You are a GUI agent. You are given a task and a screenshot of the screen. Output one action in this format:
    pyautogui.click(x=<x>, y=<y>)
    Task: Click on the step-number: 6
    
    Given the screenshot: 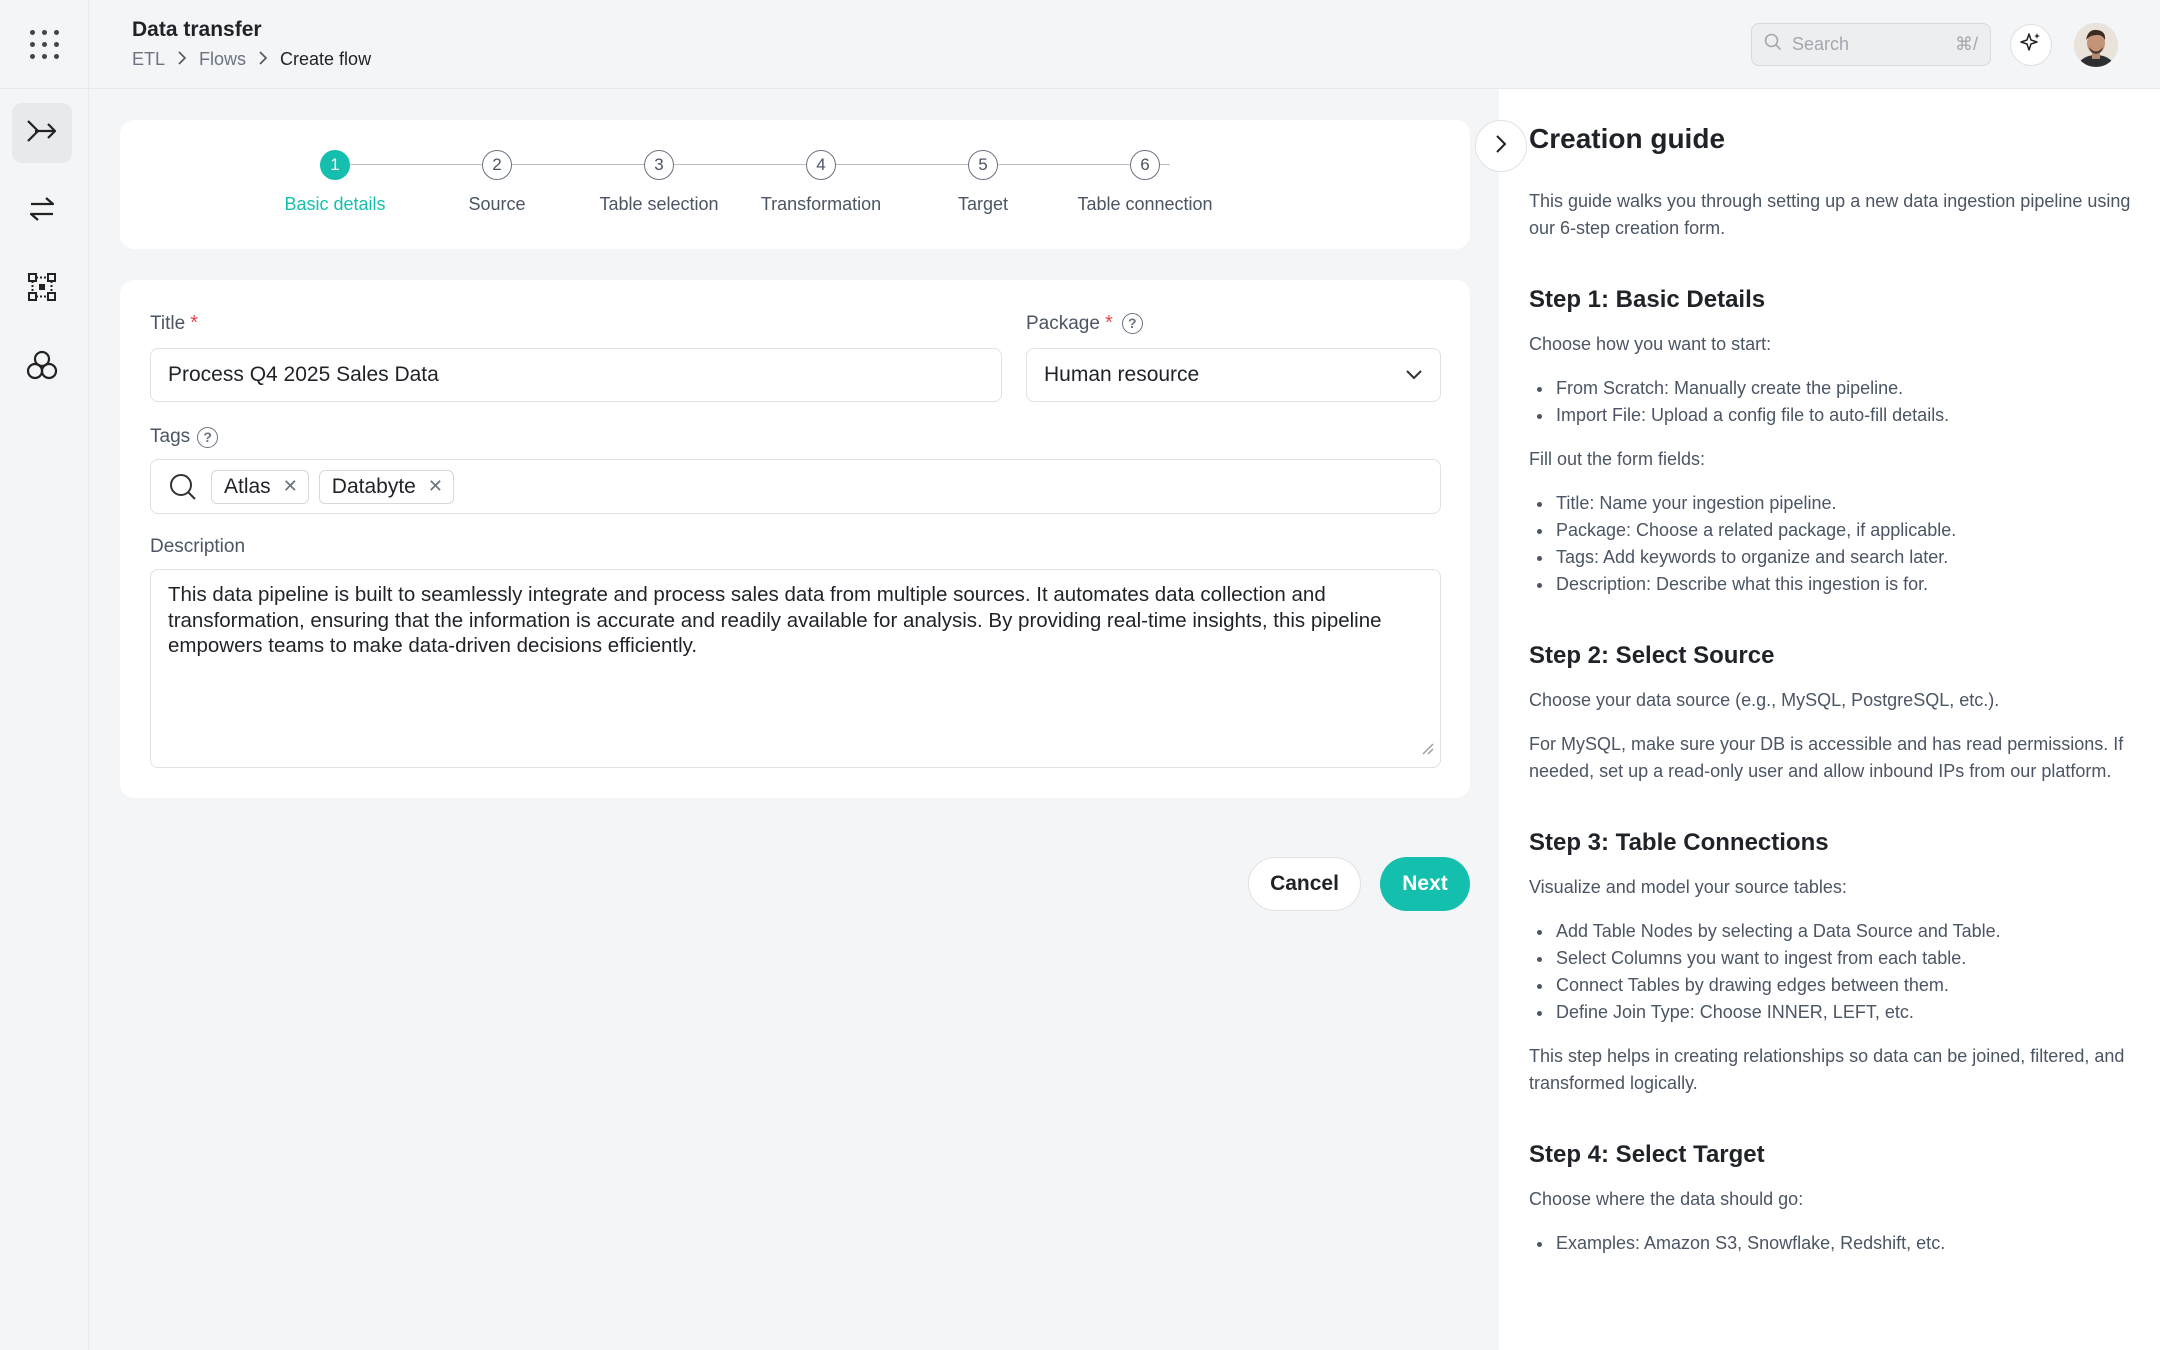 What is the action you would take?
    pyautogui.click(x=1145, y=165)
    